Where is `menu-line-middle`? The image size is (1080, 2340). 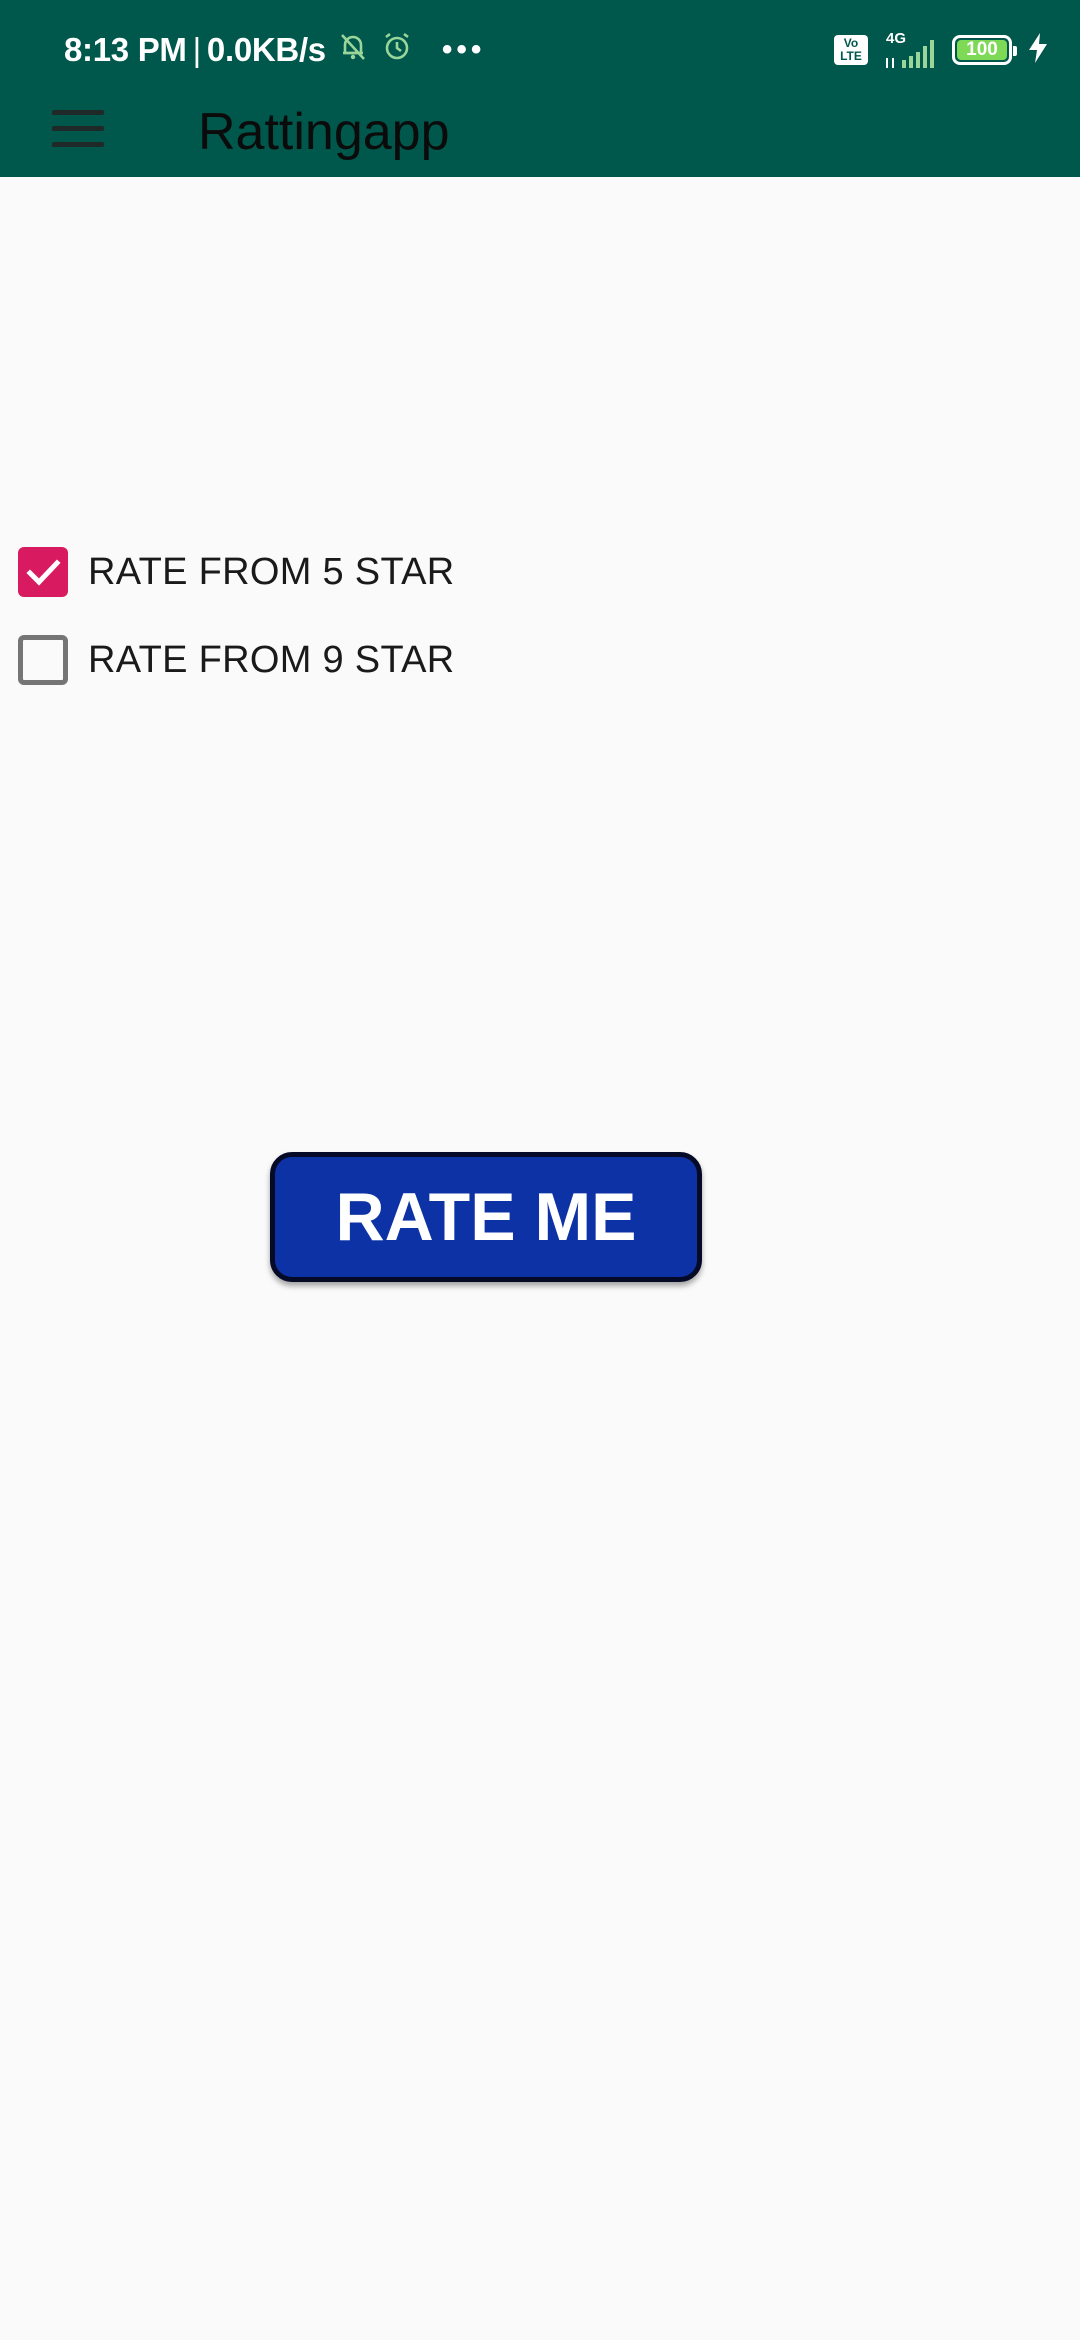
menu-line-middle is located at coordinates (78, 128).